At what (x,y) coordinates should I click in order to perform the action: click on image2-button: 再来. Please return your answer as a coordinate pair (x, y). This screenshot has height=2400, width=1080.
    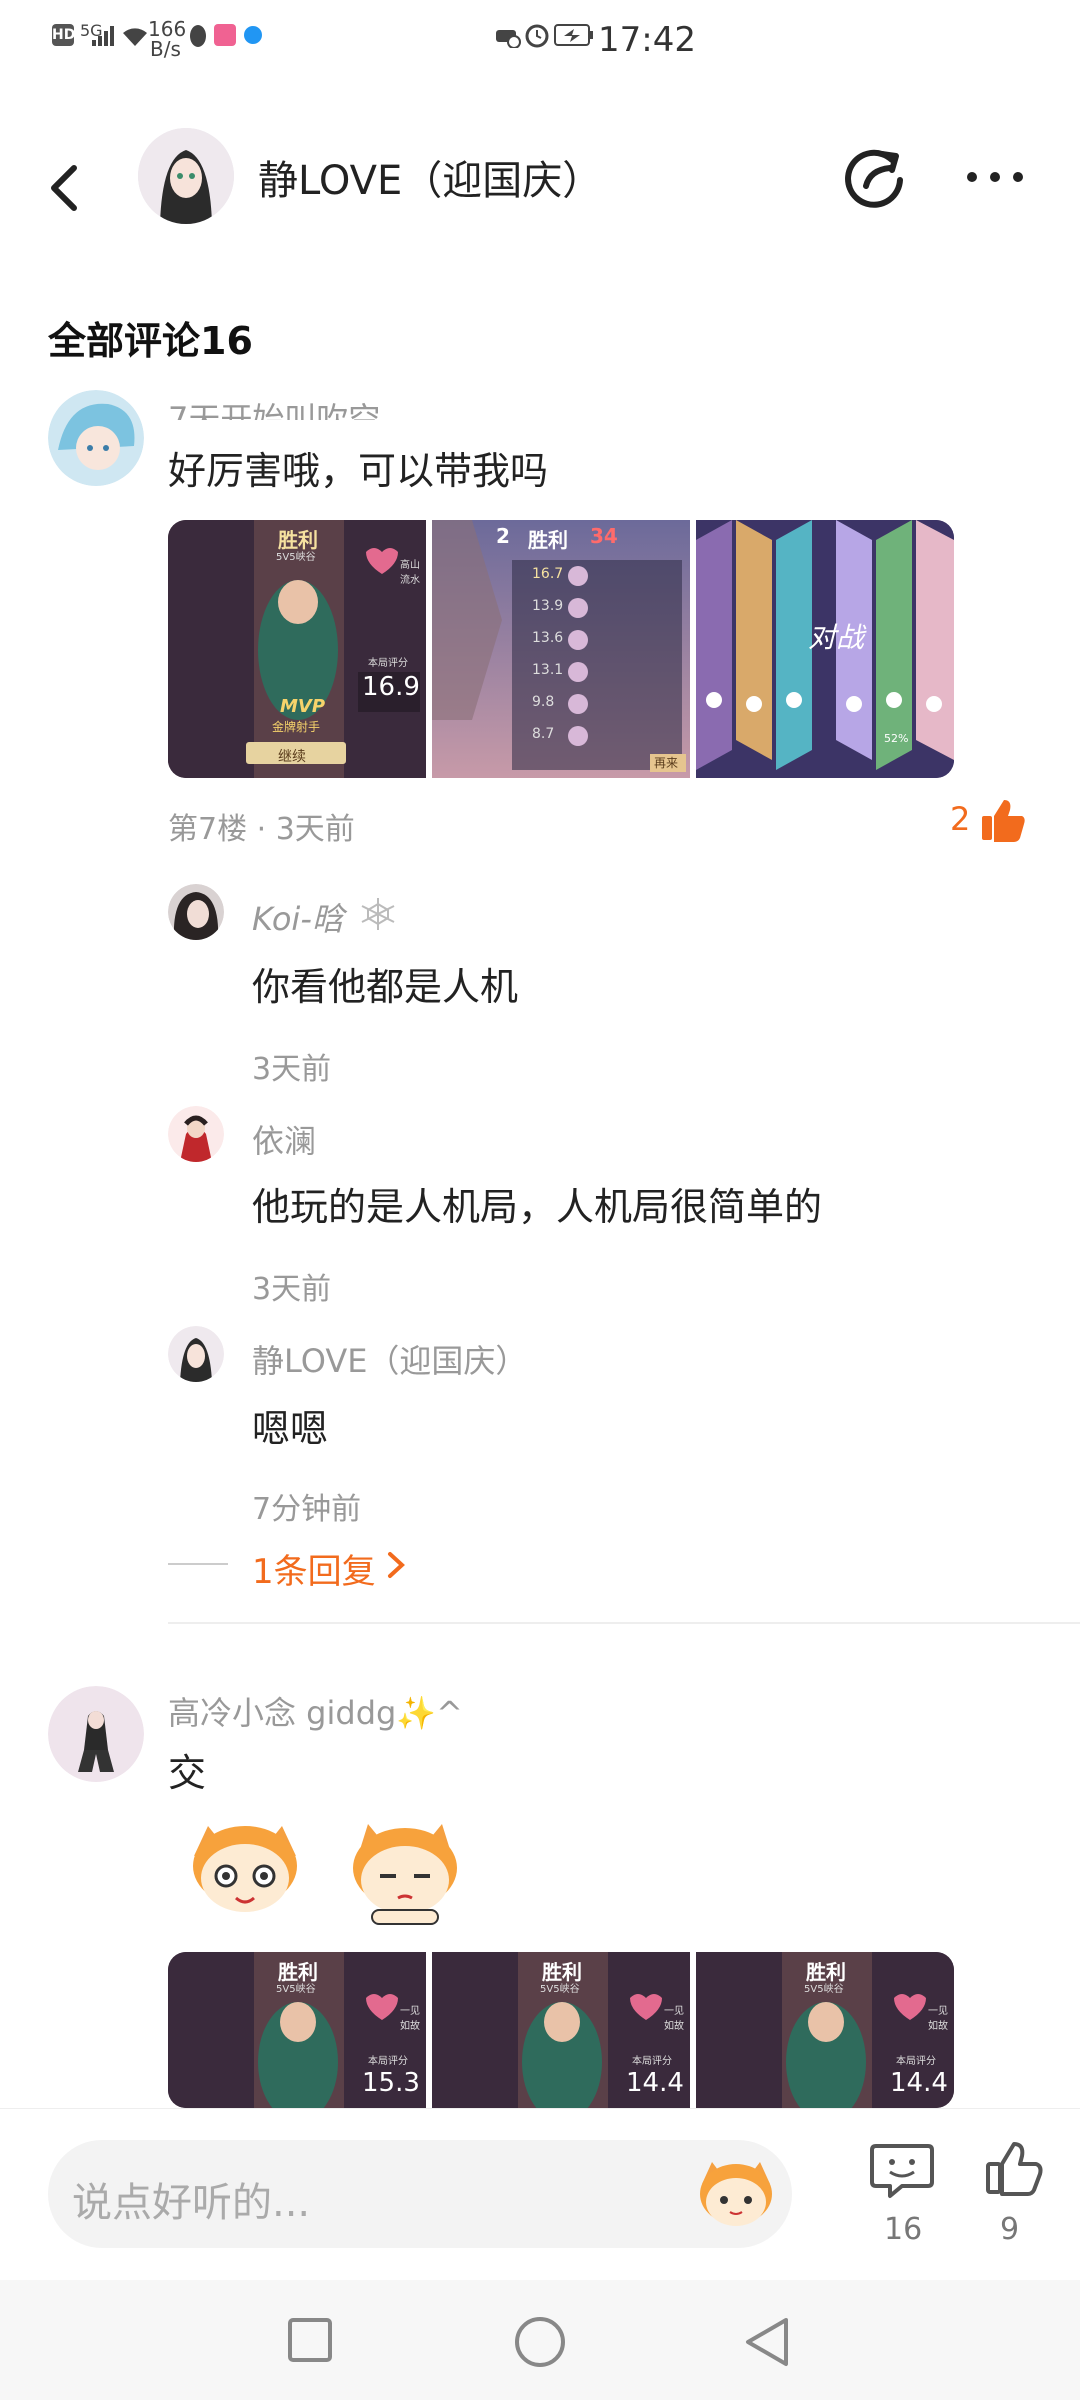
    Looking at the image, I should click on (666, 763).